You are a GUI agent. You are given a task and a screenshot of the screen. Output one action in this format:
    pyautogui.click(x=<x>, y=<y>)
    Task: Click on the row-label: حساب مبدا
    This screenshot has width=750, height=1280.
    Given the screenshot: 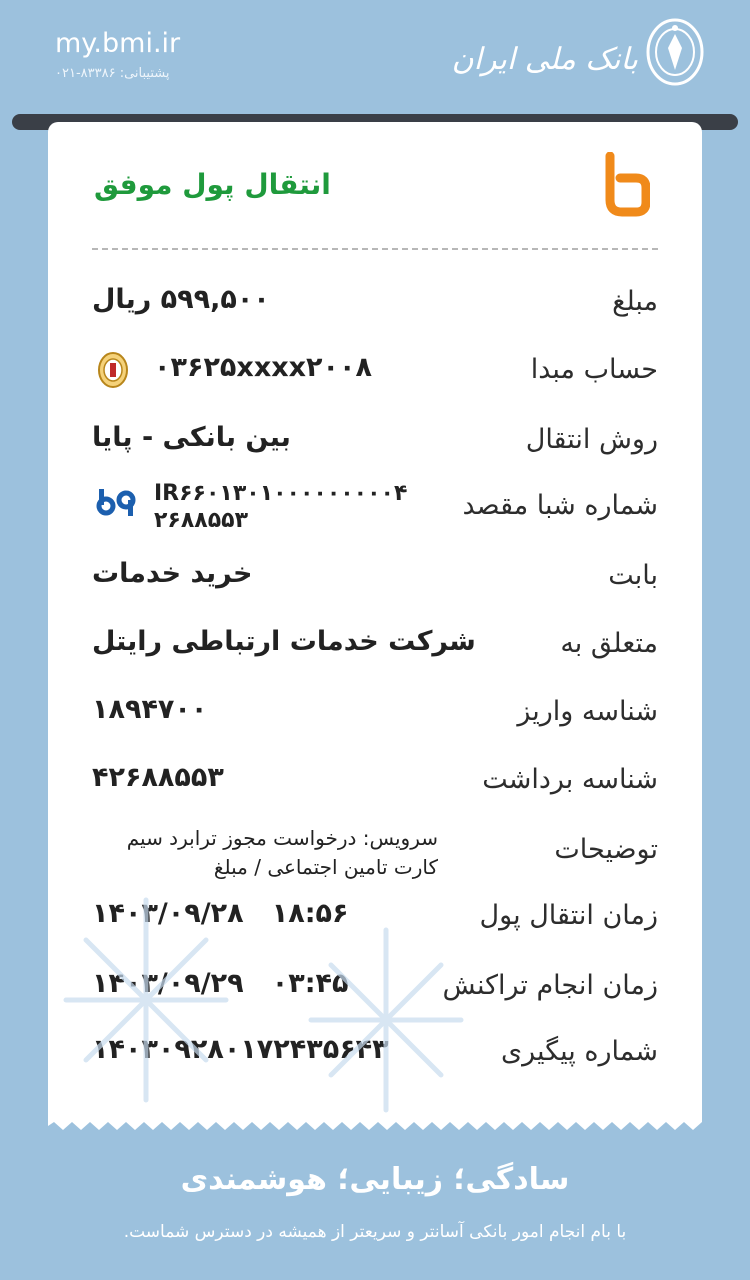 What is the action you would take?
    pyautogui.click(x=594, y=369)
    